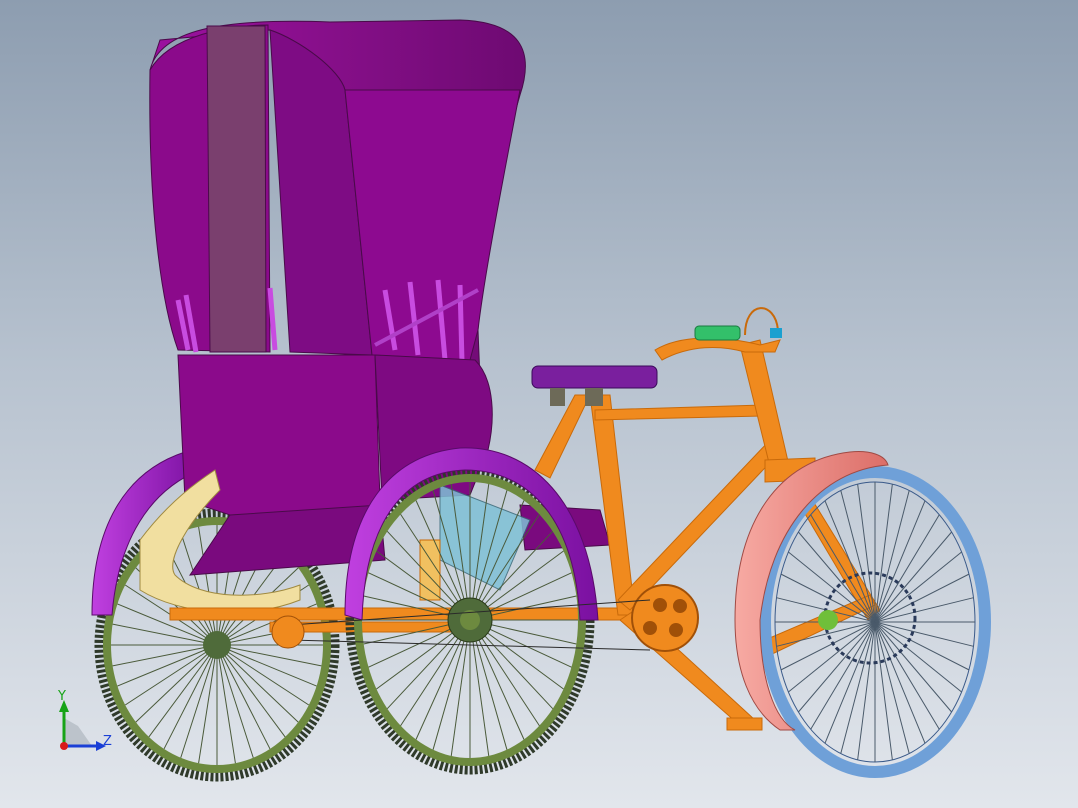 This screenshot has height=808, width=1078. I want to click on rider-saddle, so click(594, 385).